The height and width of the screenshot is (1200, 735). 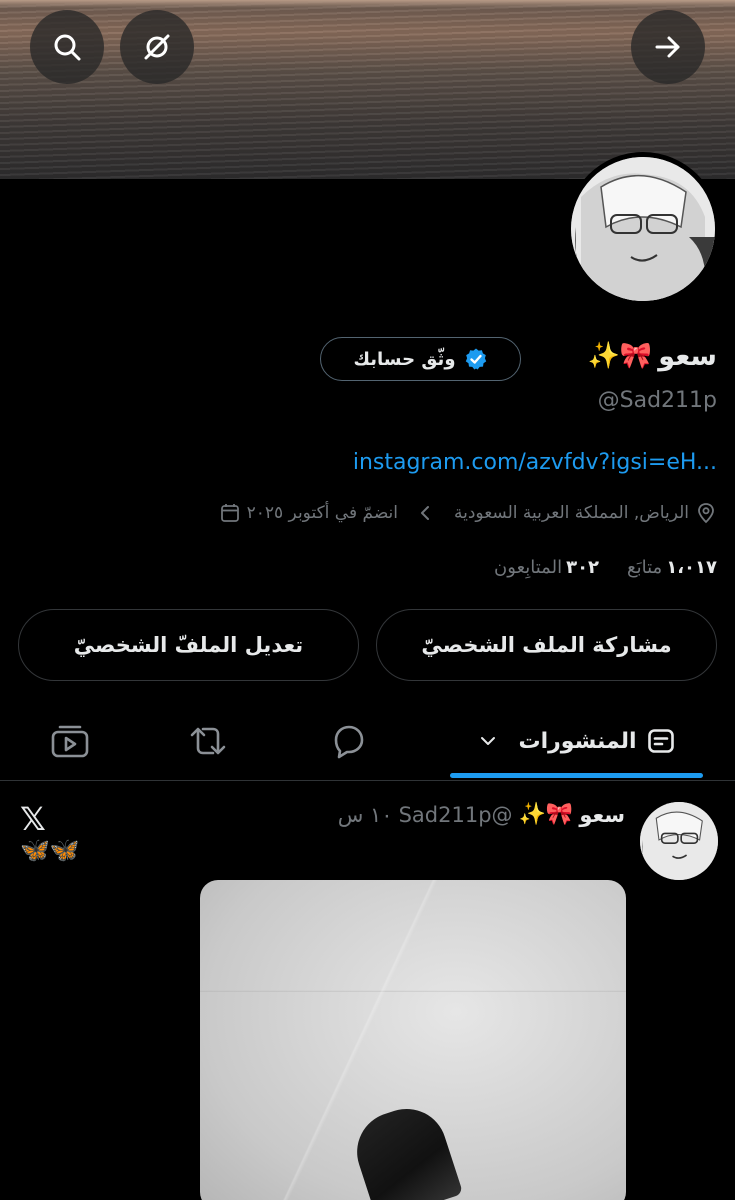 I want to click on follow-counts: ١،٠١٧ متابَع ٣٠٢ المتابِعون, so click(x=605, y=567).